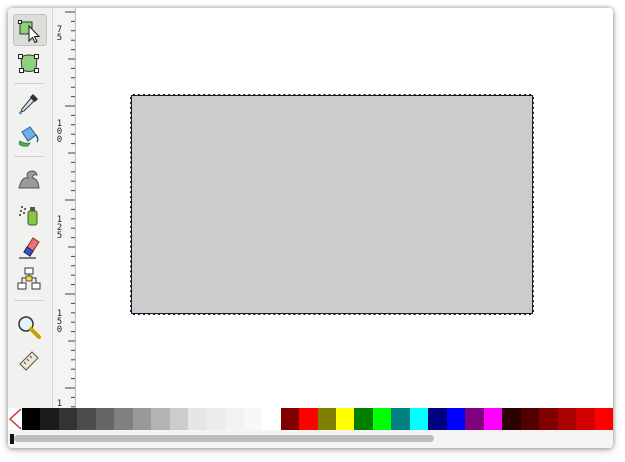  I want to click on ruler-label-175: 1, so click(59, 404).